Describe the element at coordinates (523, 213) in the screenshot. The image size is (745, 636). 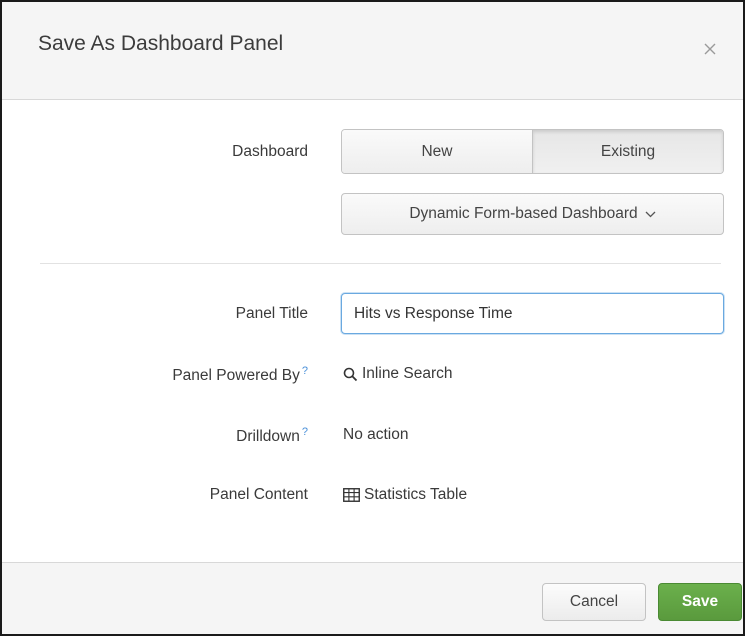
I see `dashboard-select-value: Dynamic Form-based Dashboard` at that location.